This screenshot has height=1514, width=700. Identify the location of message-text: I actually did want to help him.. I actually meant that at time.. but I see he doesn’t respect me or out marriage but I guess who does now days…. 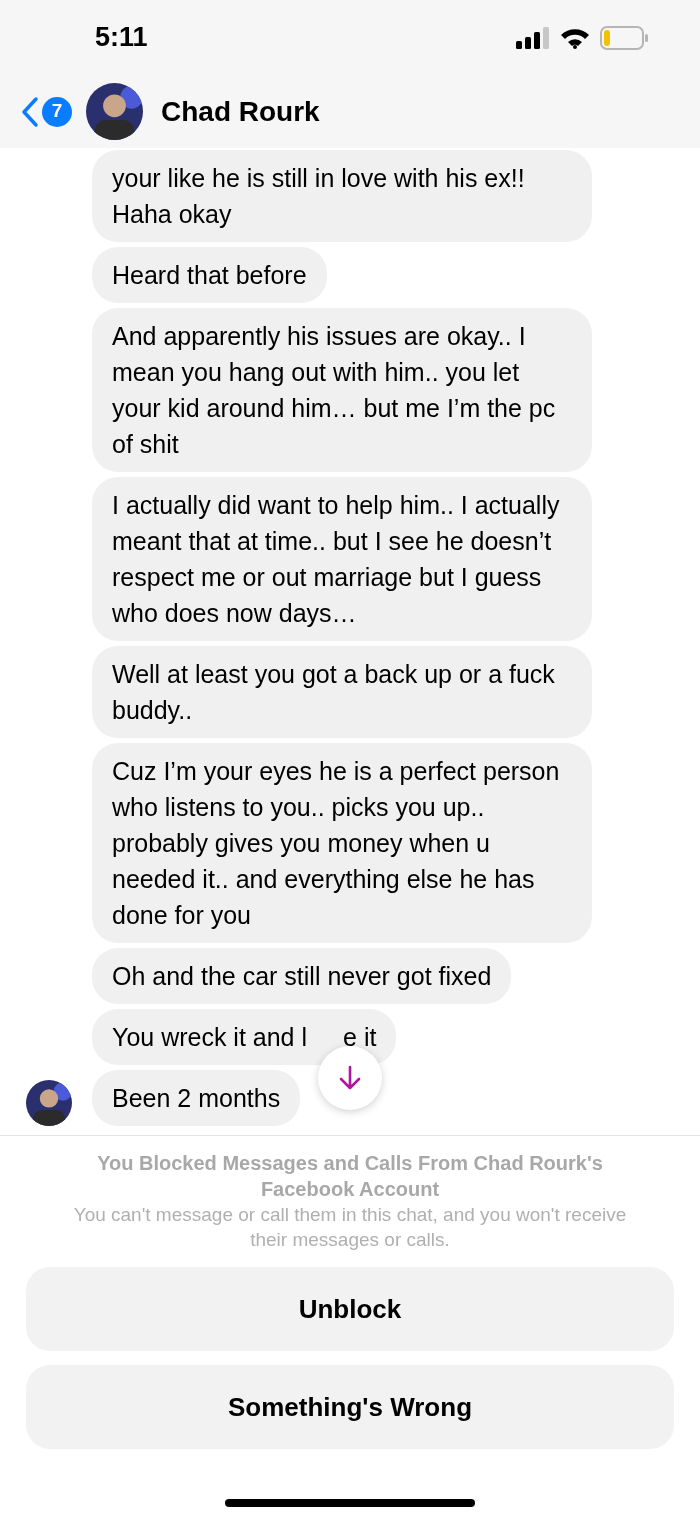
(336, 559).